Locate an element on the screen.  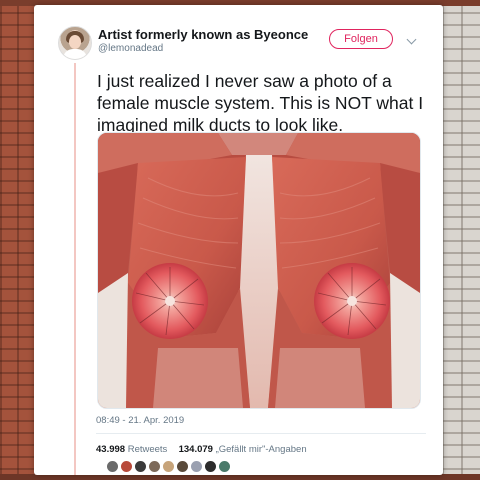
follow-button: Folgen is located at coordinates (361, 39).